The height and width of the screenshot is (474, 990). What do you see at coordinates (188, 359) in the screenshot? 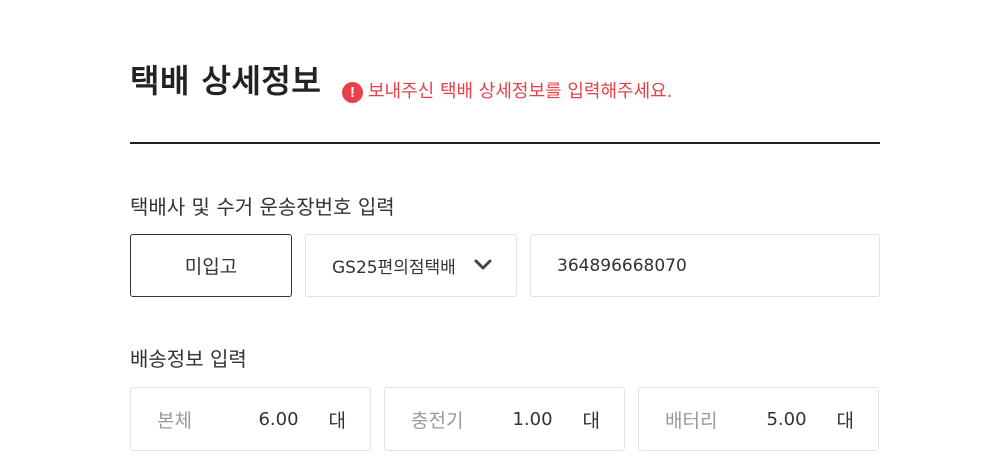
I see `delivery-section-label: 배송정보 입력` at bounding box center [188, 359].